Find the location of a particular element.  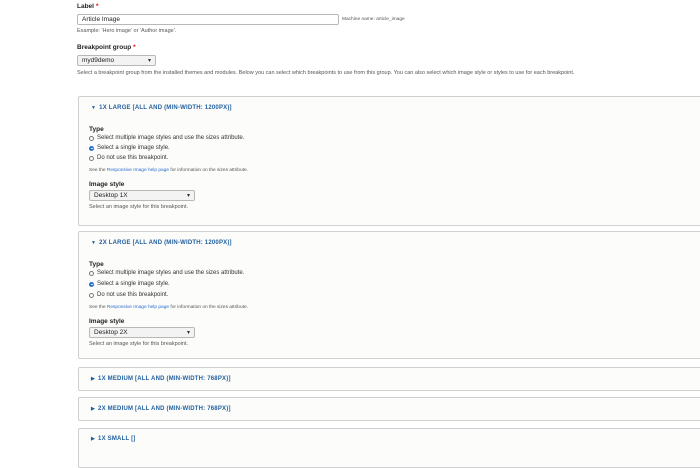

breakpoint-summary-2x-large: ▼ 2X LARGE [ALL AND (MIN-WIDTH: 1200PX)] is located at coordinates (161, 243).